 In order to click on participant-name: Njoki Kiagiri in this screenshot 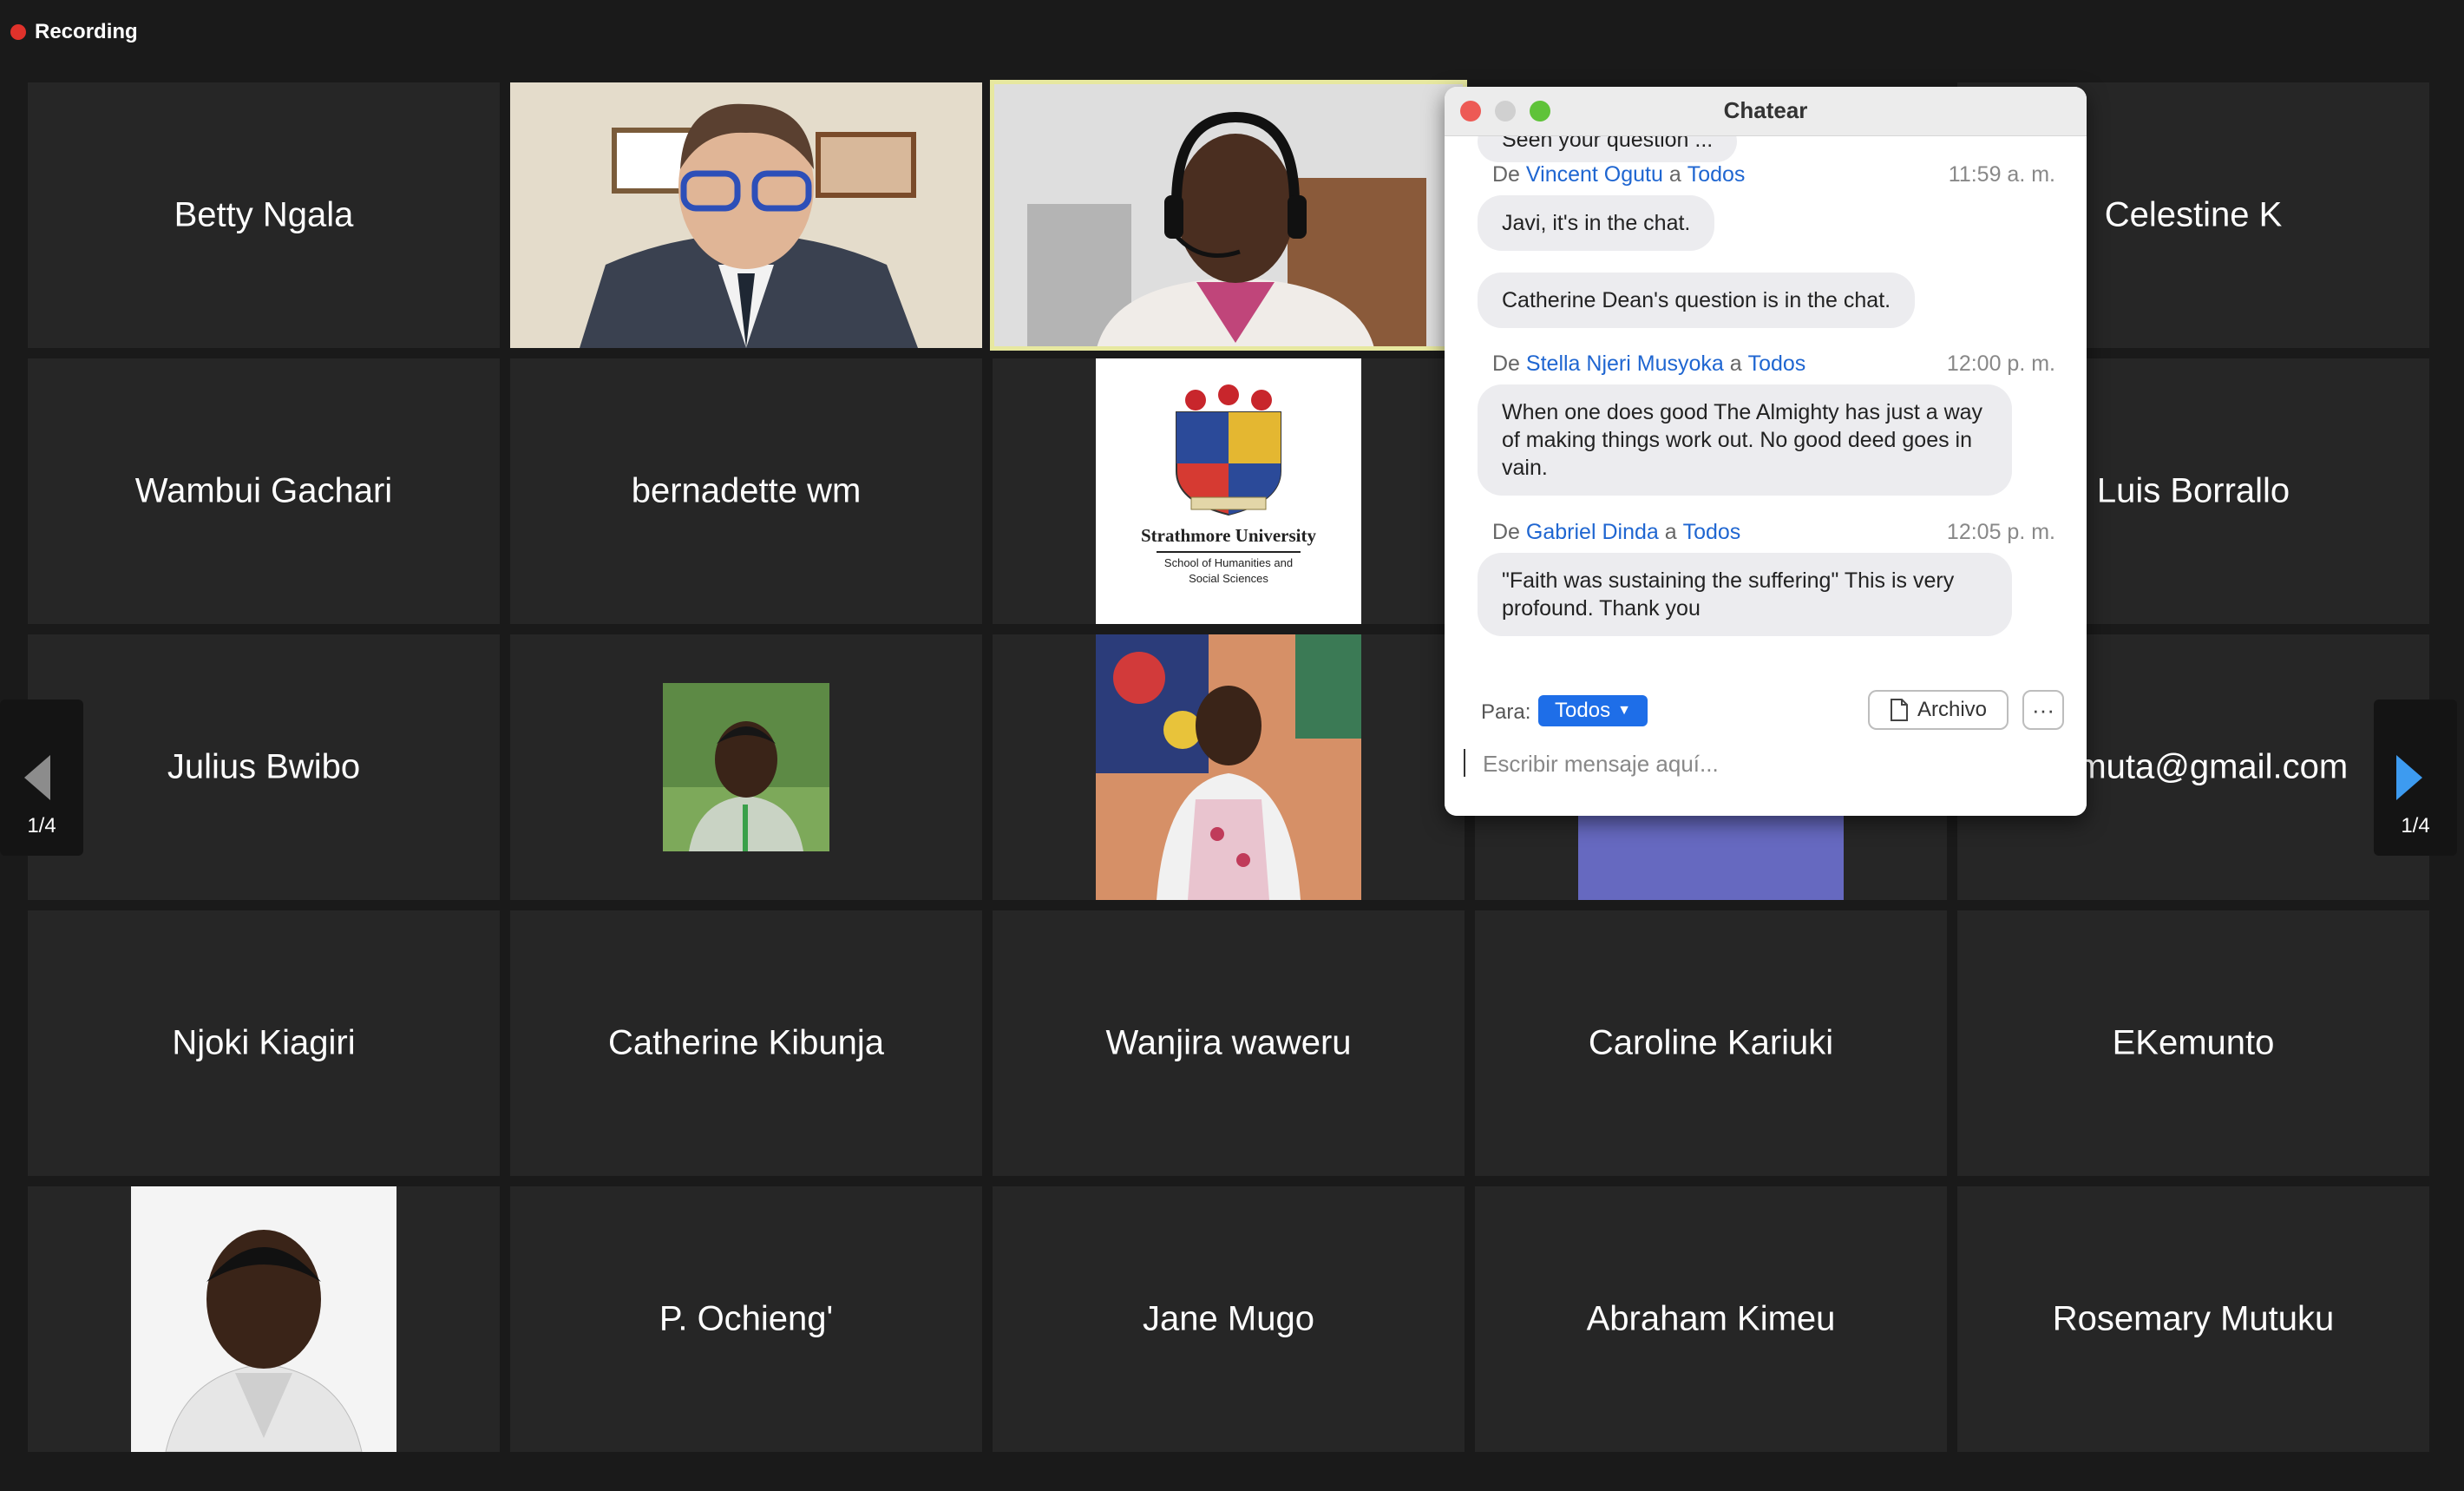, I will do `click(264, 1043)`.